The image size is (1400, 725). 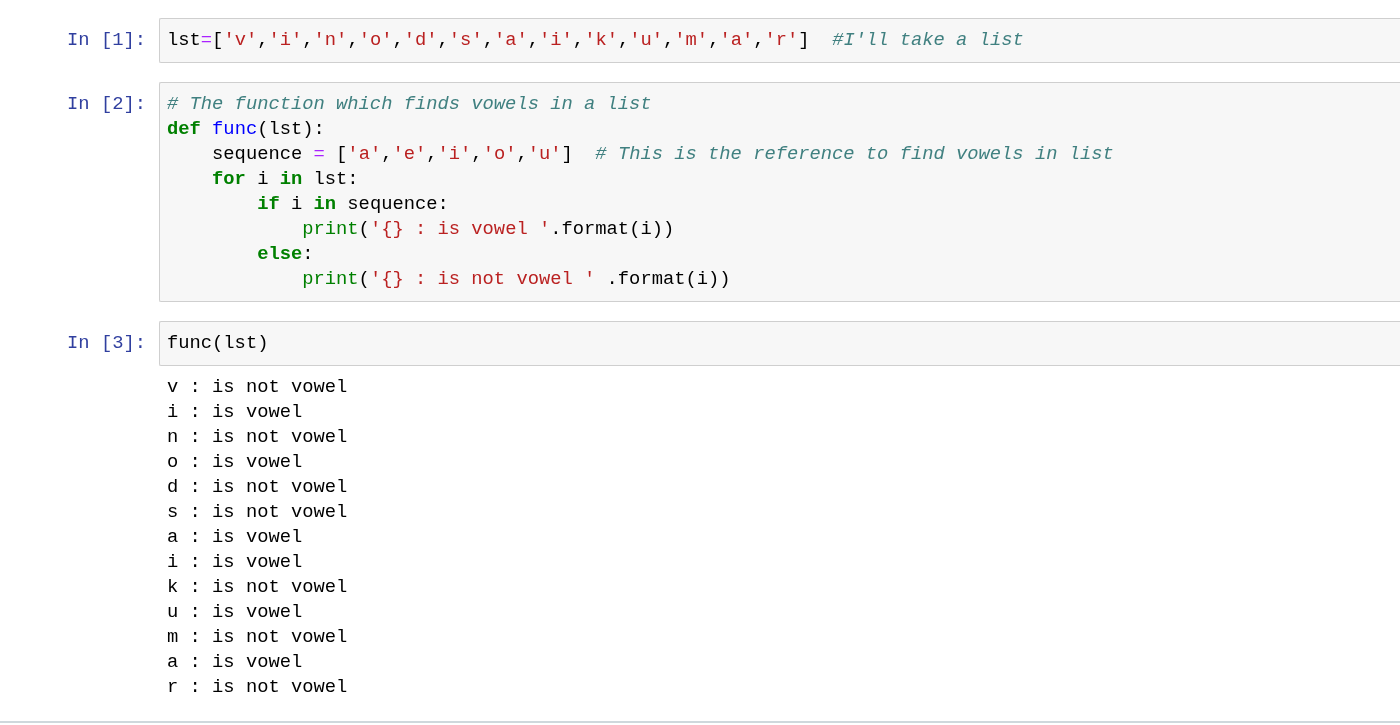 I want to click on output-line: r : is not vowel, so click(x=257, y=687).